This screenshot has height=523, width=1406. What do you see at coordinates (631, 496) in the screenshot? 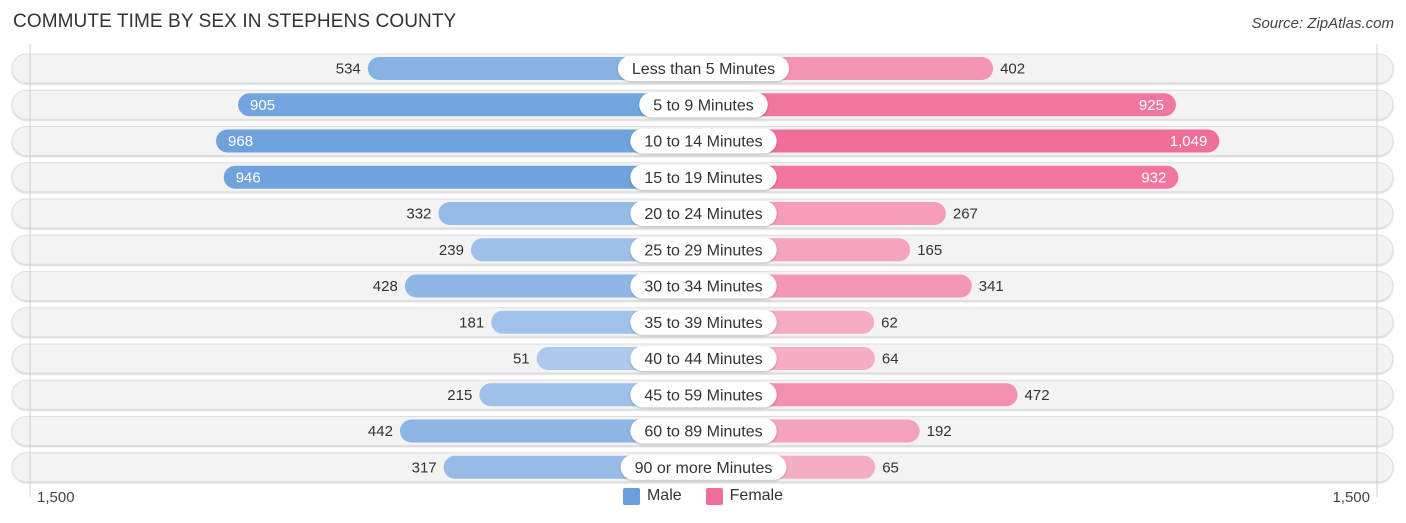
I see `legend-swatch-male` at bounding box center [631, 496].